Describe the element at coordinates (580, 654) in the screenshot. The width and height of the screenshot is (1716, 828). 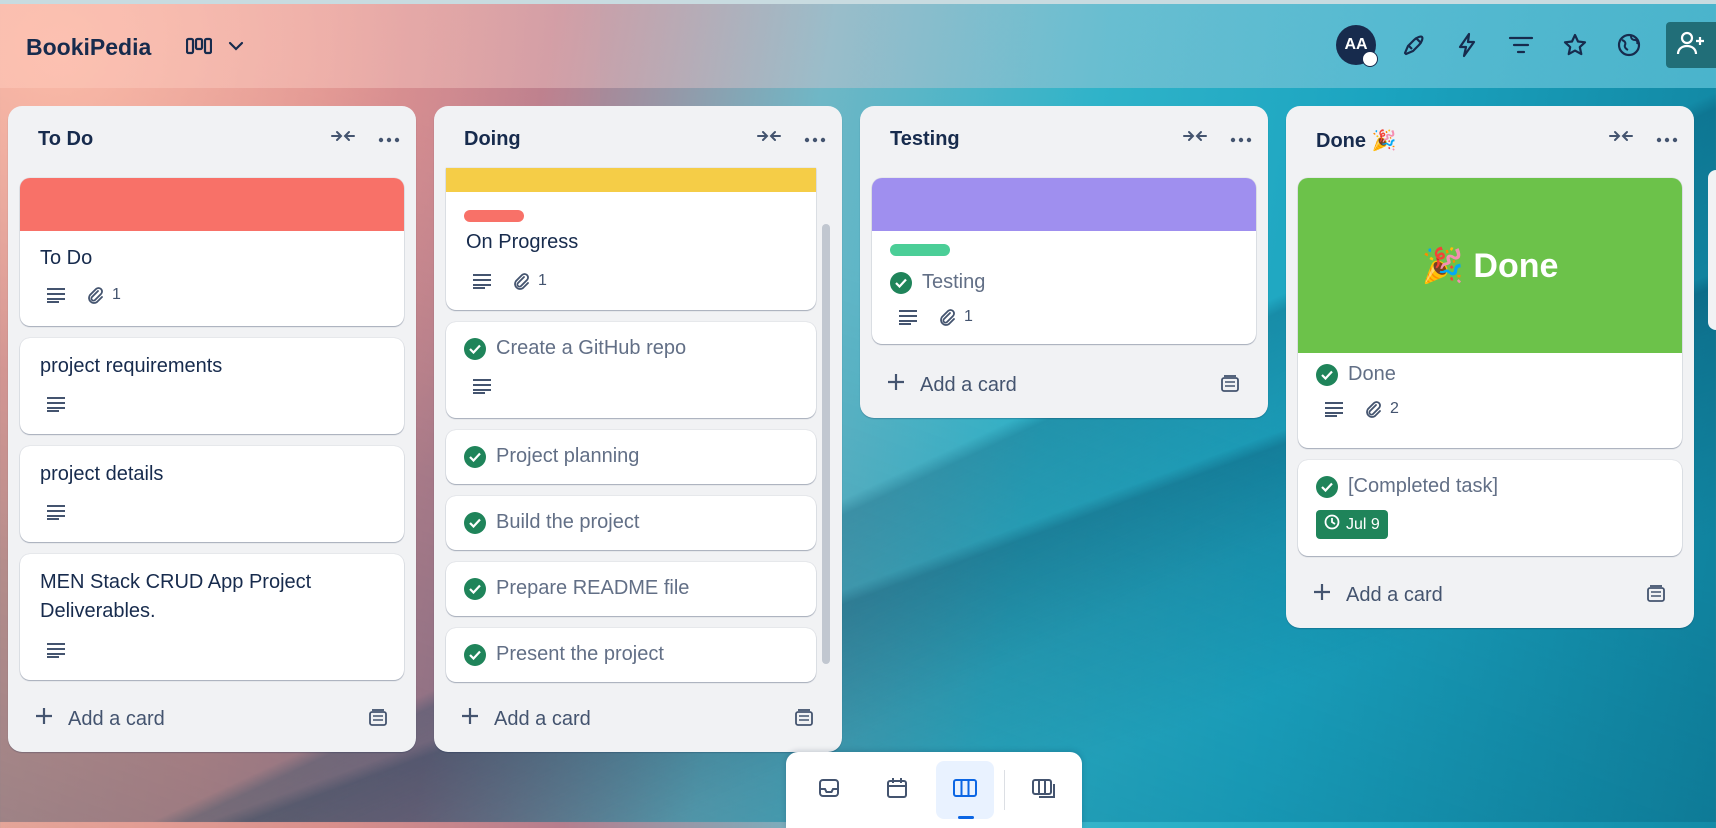
I see `card-title: Present the project` at that location.